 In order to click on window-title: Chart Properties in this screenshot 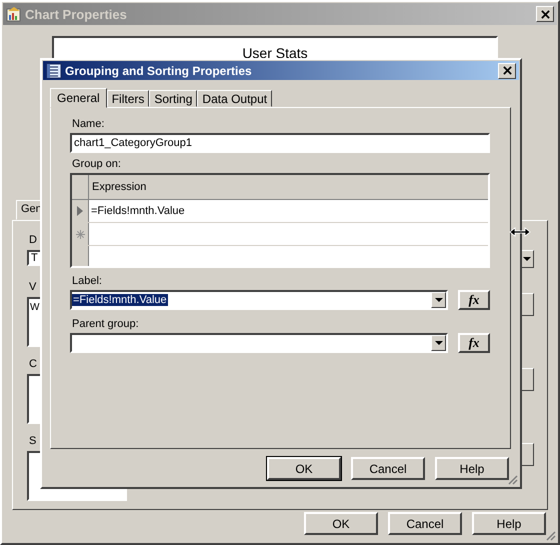, I will do `click(76, 14)`.